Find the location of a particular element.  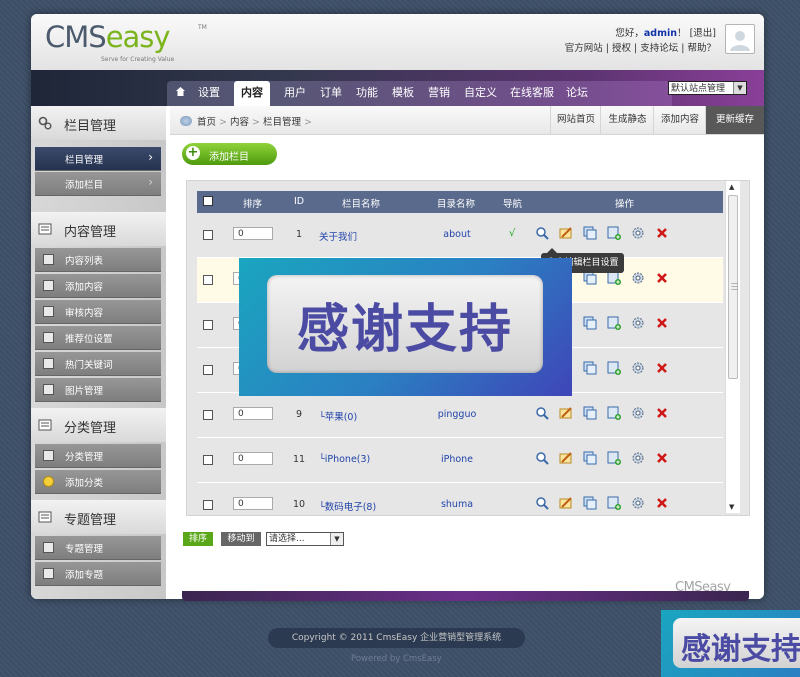

scroll-thumb: — — — is located at coordinates (733, 287).